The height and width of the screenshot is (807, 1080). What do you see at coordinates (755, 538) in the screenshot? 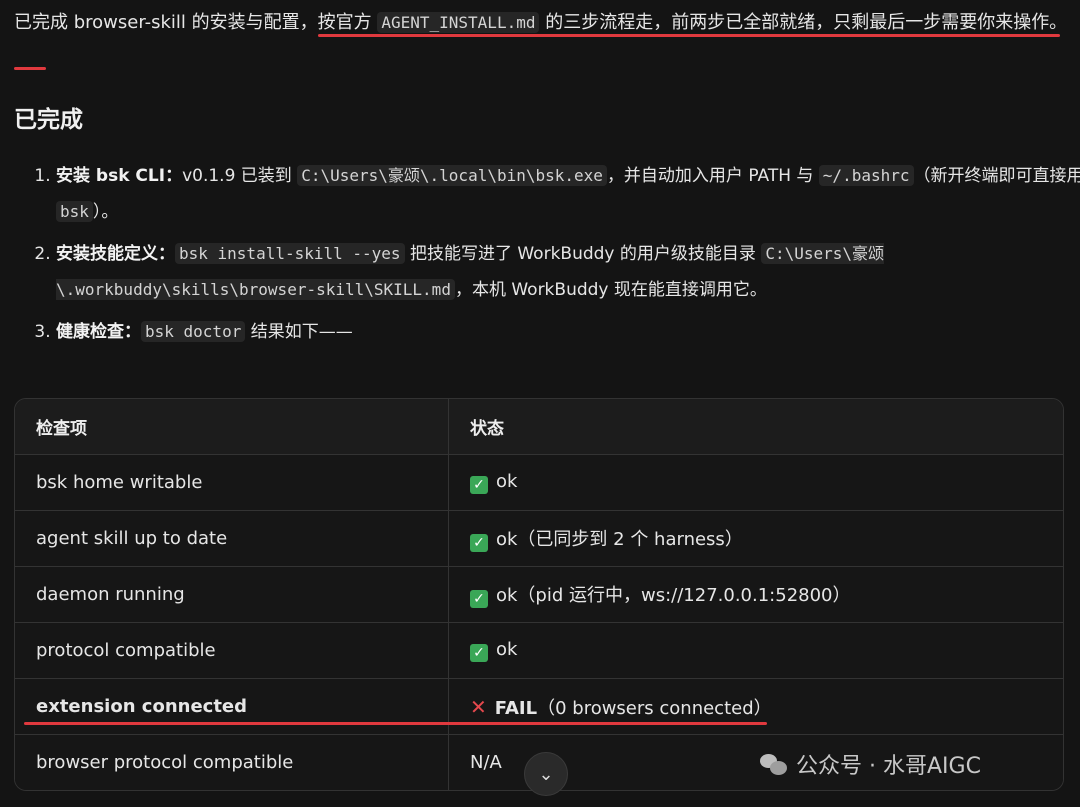
I see `status-cell: ✓ ok（已同步到 2 个 harness）` at bounding box center [755, 538].